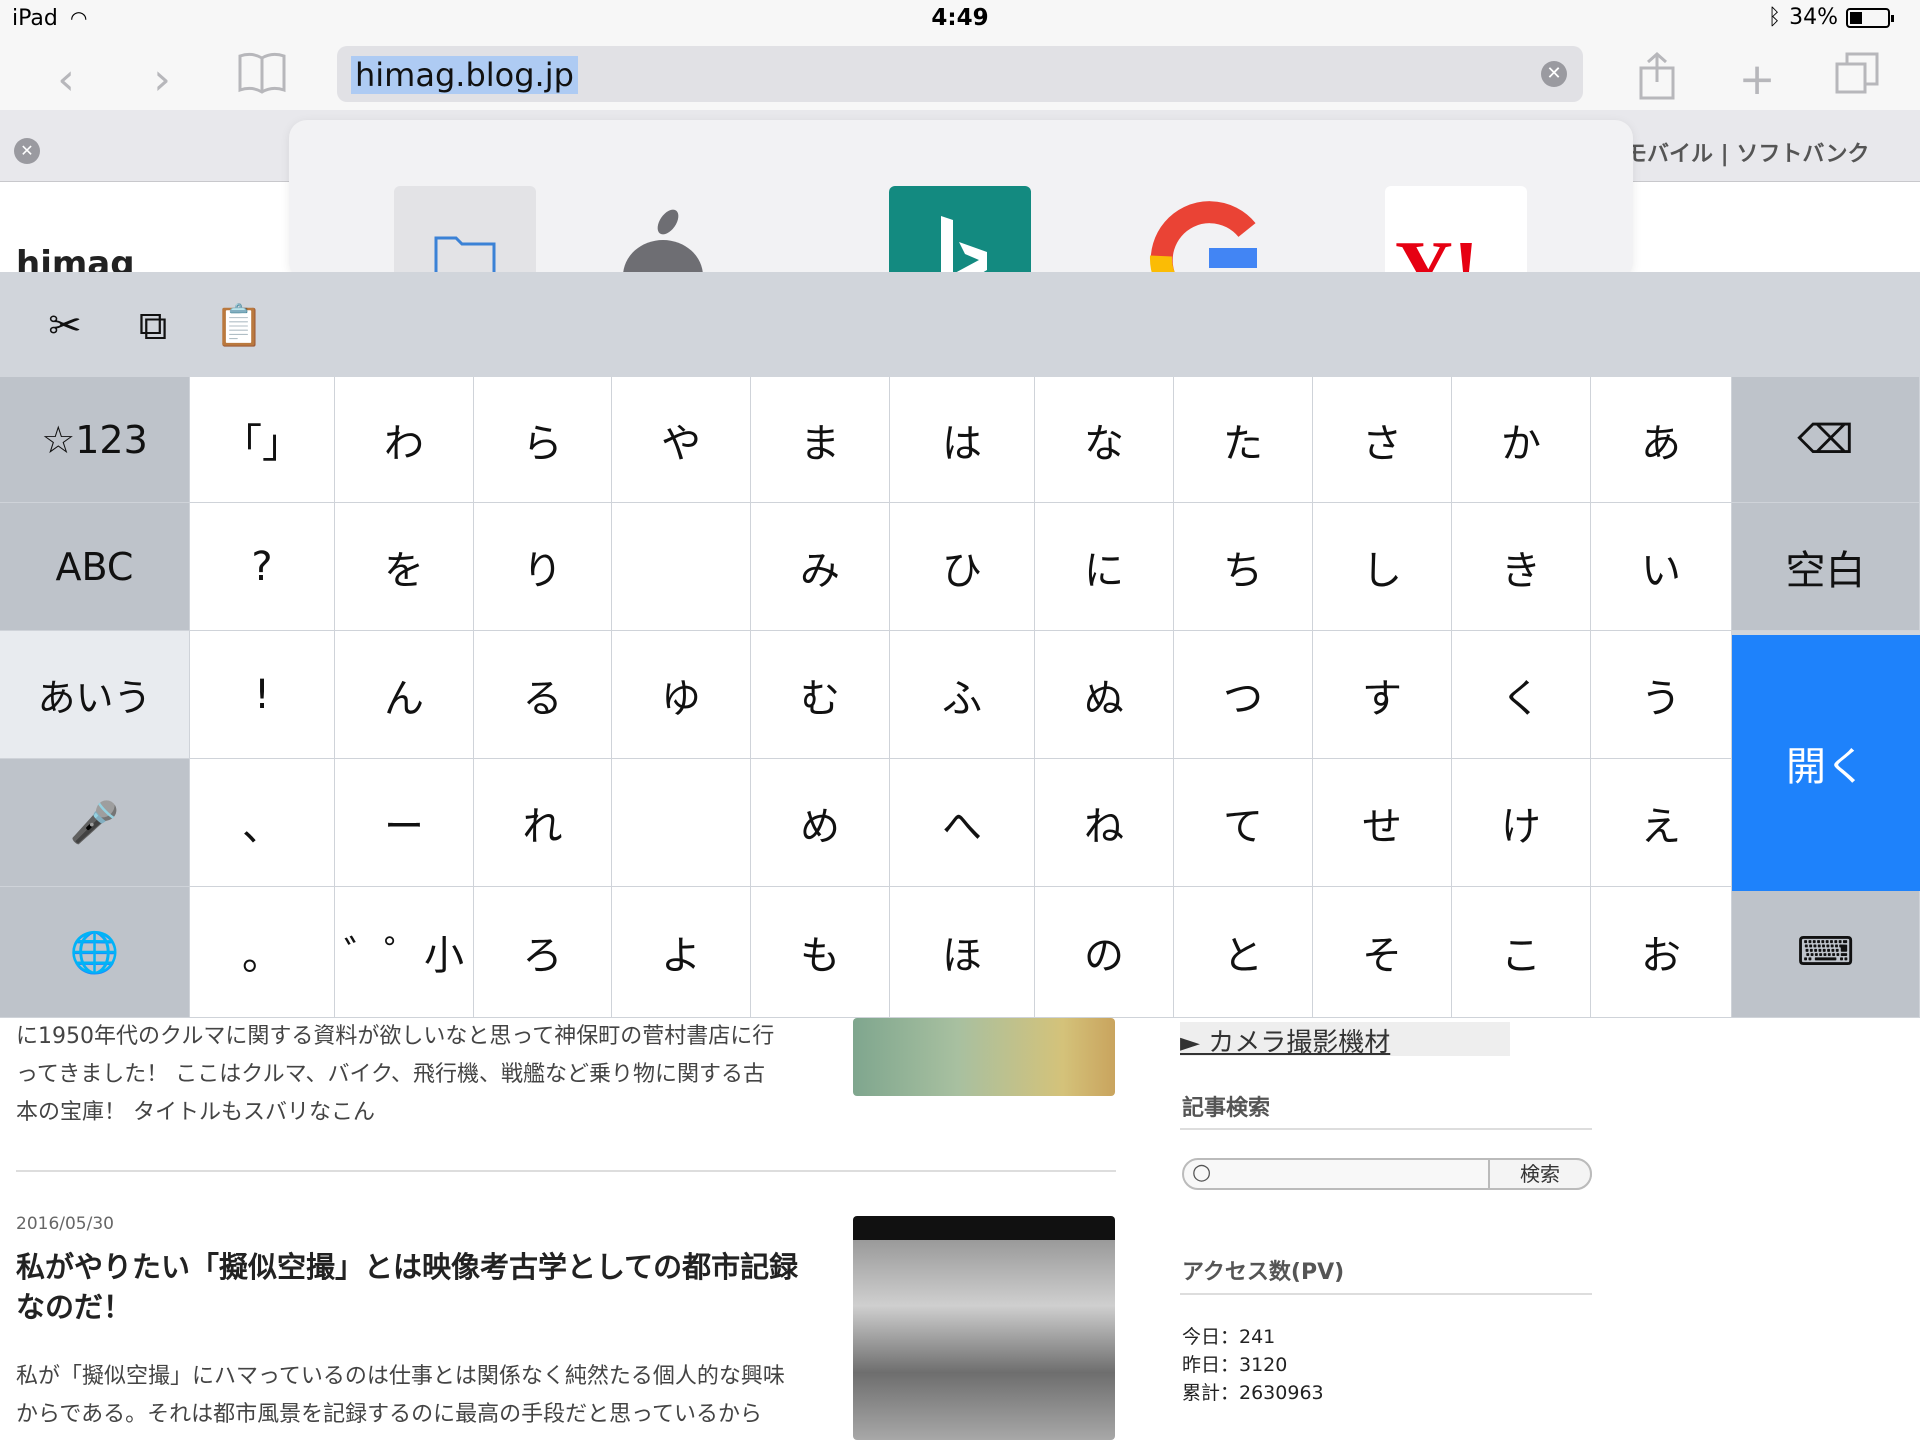 The height and width of the screenshot is (1440, 1920). I want to click on key-2-6: ふ, so click(962, 695).